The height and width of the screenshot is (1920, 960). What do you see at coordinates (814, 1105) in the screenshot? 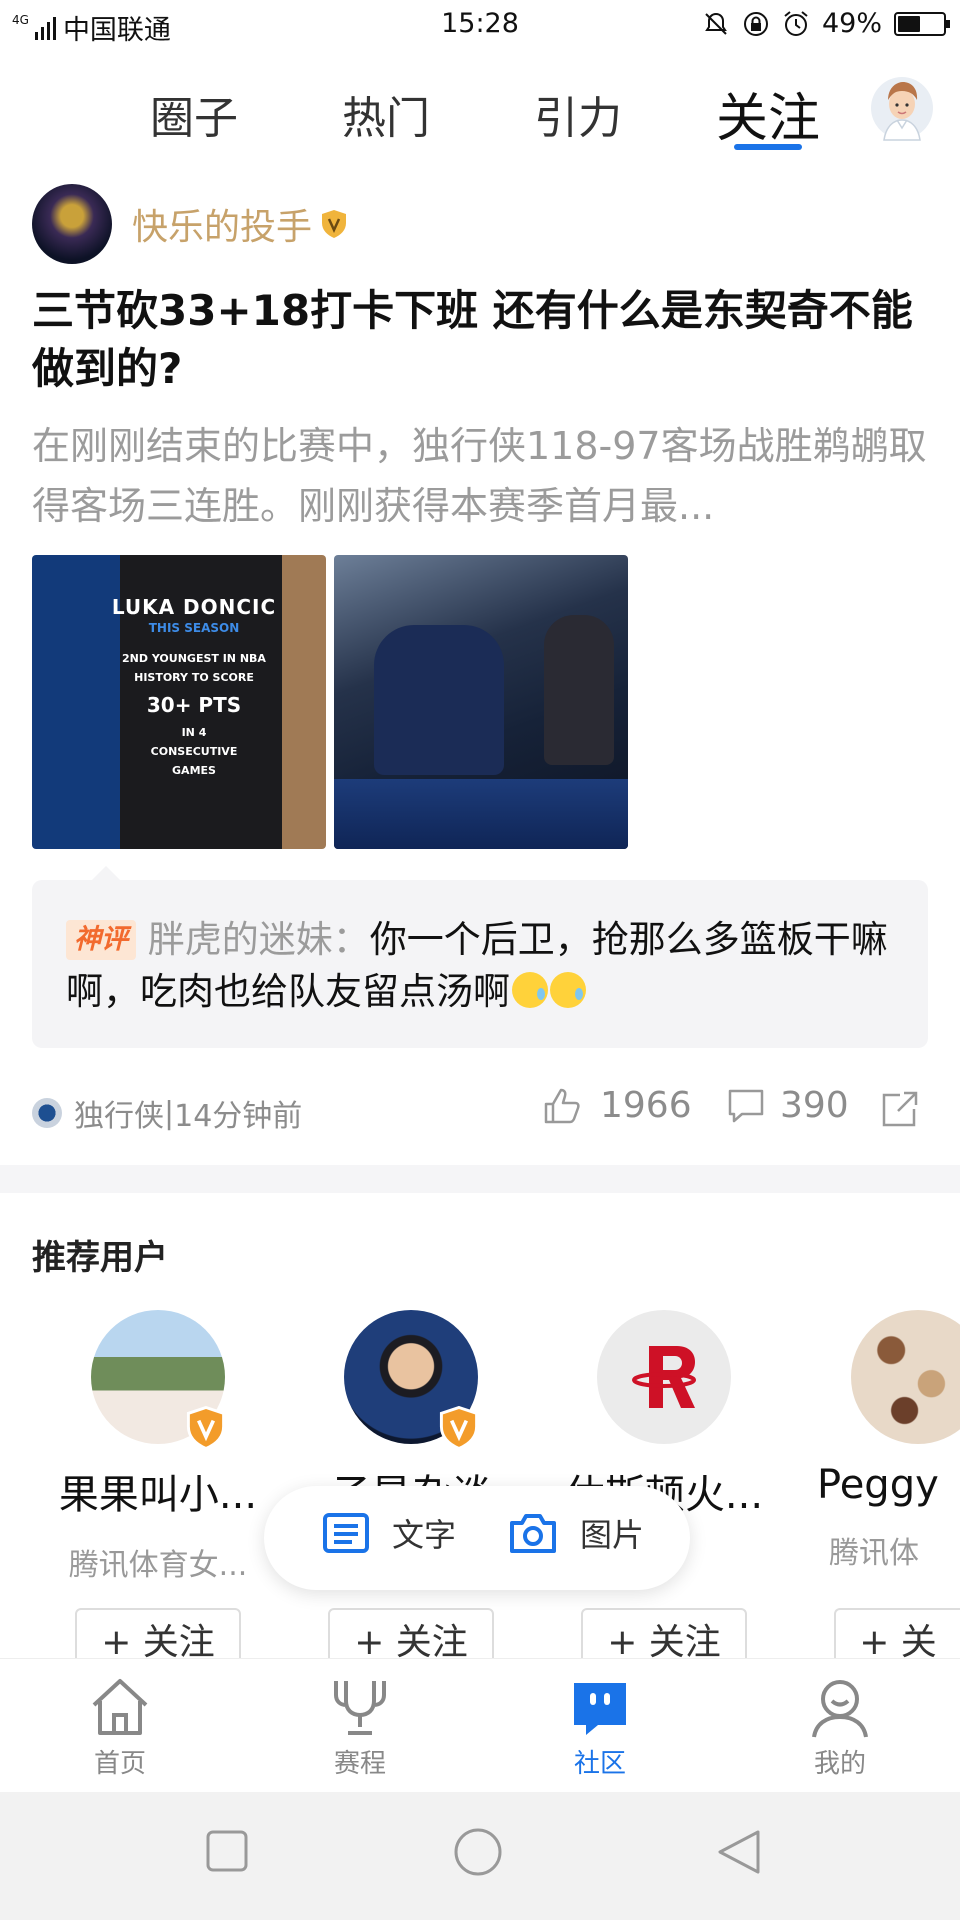
I see `comment-count: 390` at bounding box center [814, 1105].